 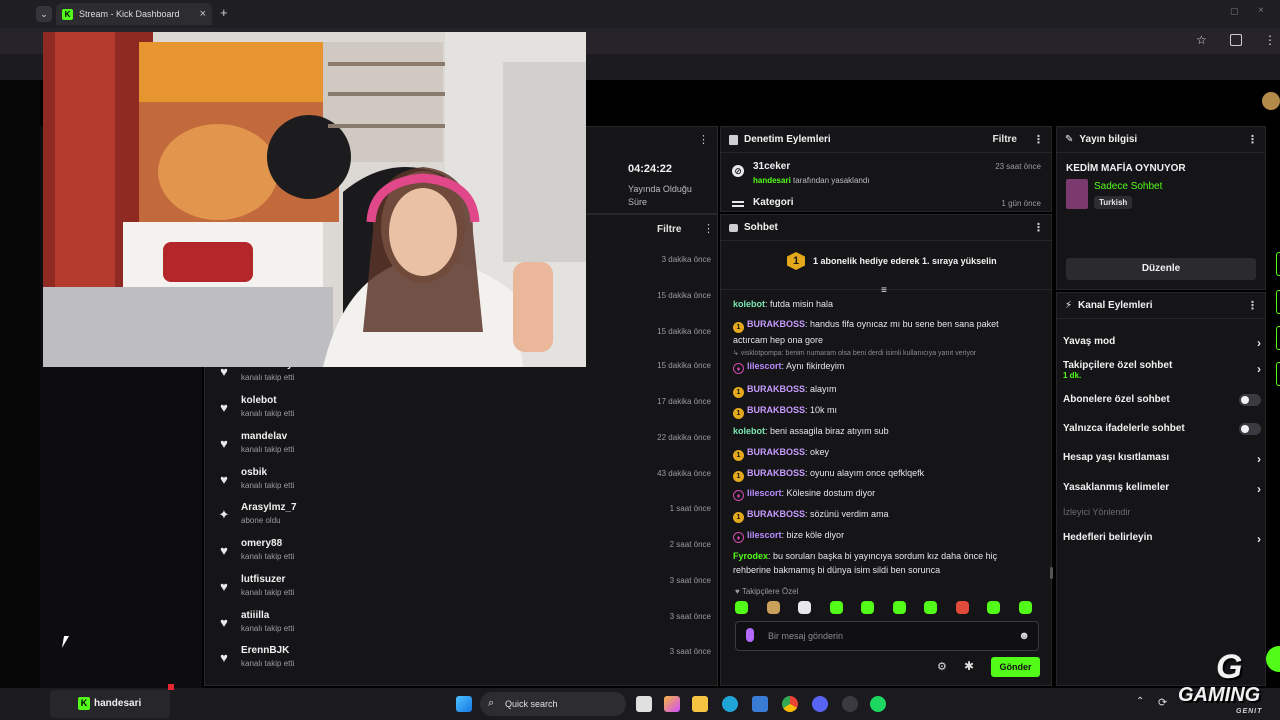 I want to click on moderation-menu-icon: ⋮, so click(x=1038, y=139).